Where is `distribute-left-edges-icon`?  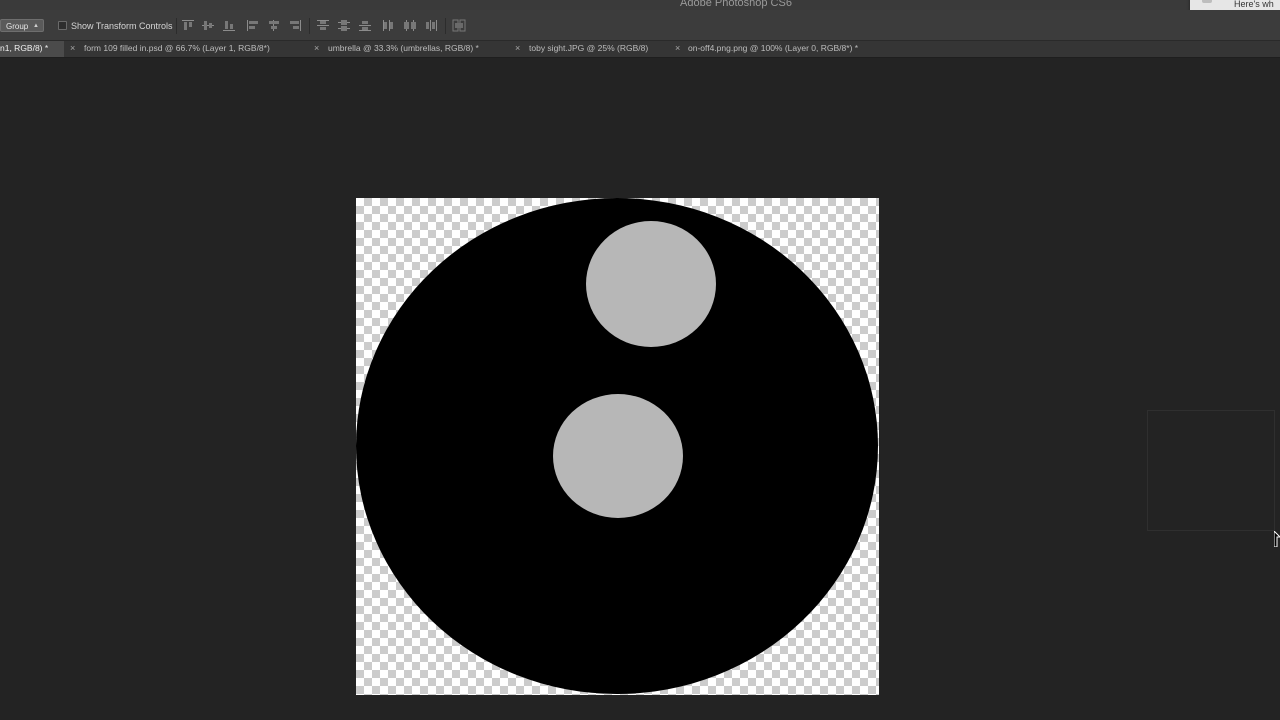
distribute-left-edges-icon is located at coordinates (389, 25).